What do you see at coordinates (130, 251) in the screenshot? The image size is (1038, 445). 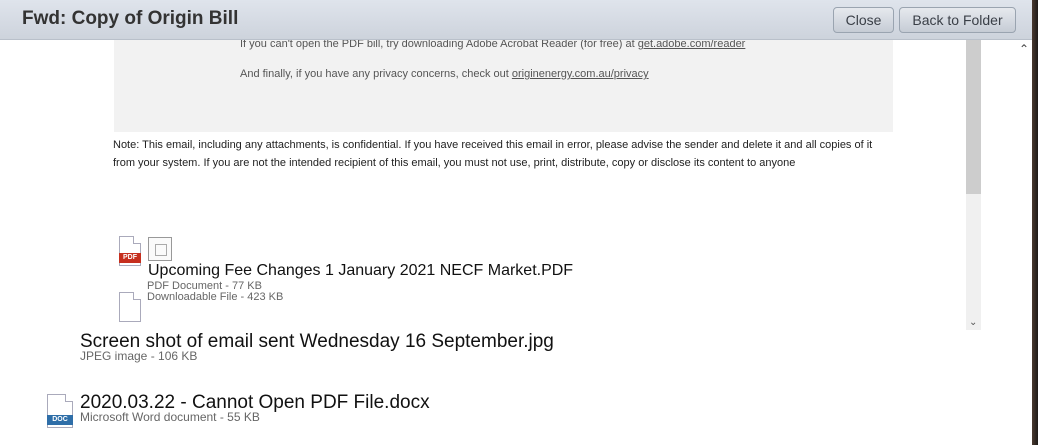 I see `pdf-icon: PDF` at bounding box center [130, 251].